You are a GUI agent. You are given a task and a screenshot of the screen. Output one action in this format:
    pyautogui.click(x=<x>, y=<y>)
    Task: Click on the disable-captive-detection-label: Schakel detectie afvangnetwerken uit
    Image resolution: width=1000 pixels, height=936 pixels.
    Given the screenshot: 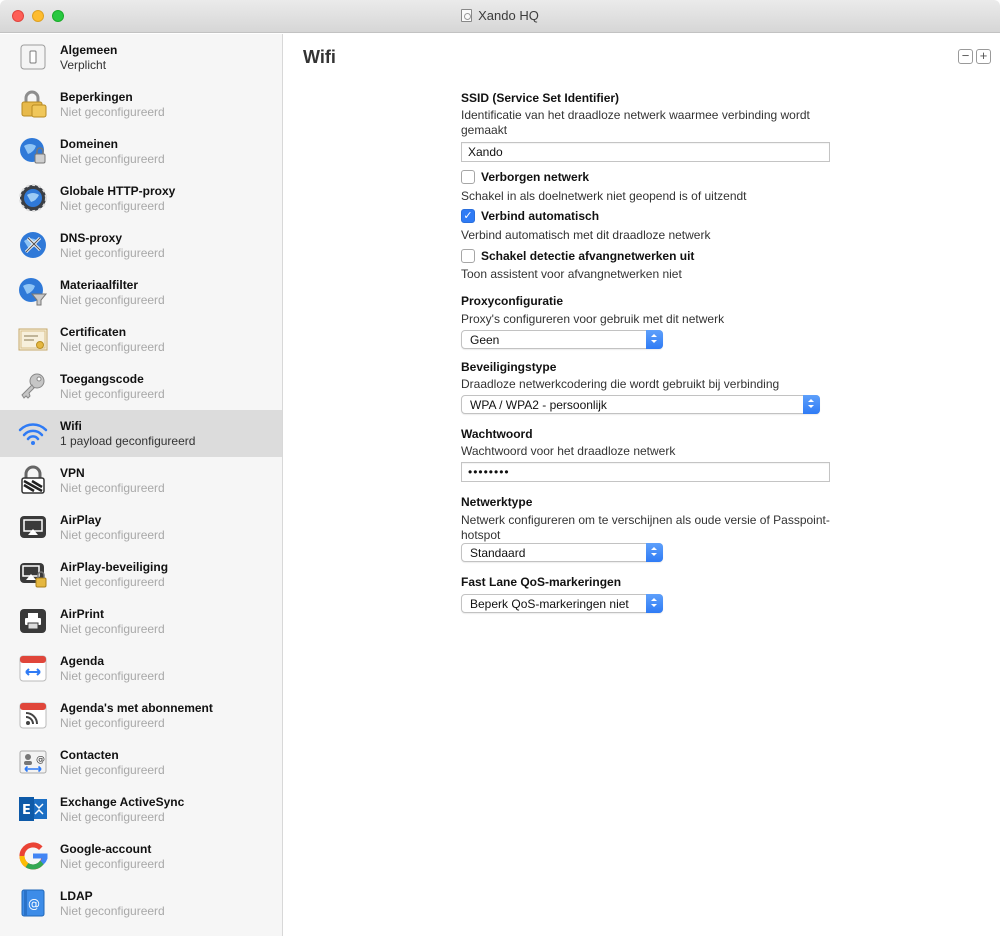 What is the action you would take?
    pyautogui.click(x=587, y=256)
    